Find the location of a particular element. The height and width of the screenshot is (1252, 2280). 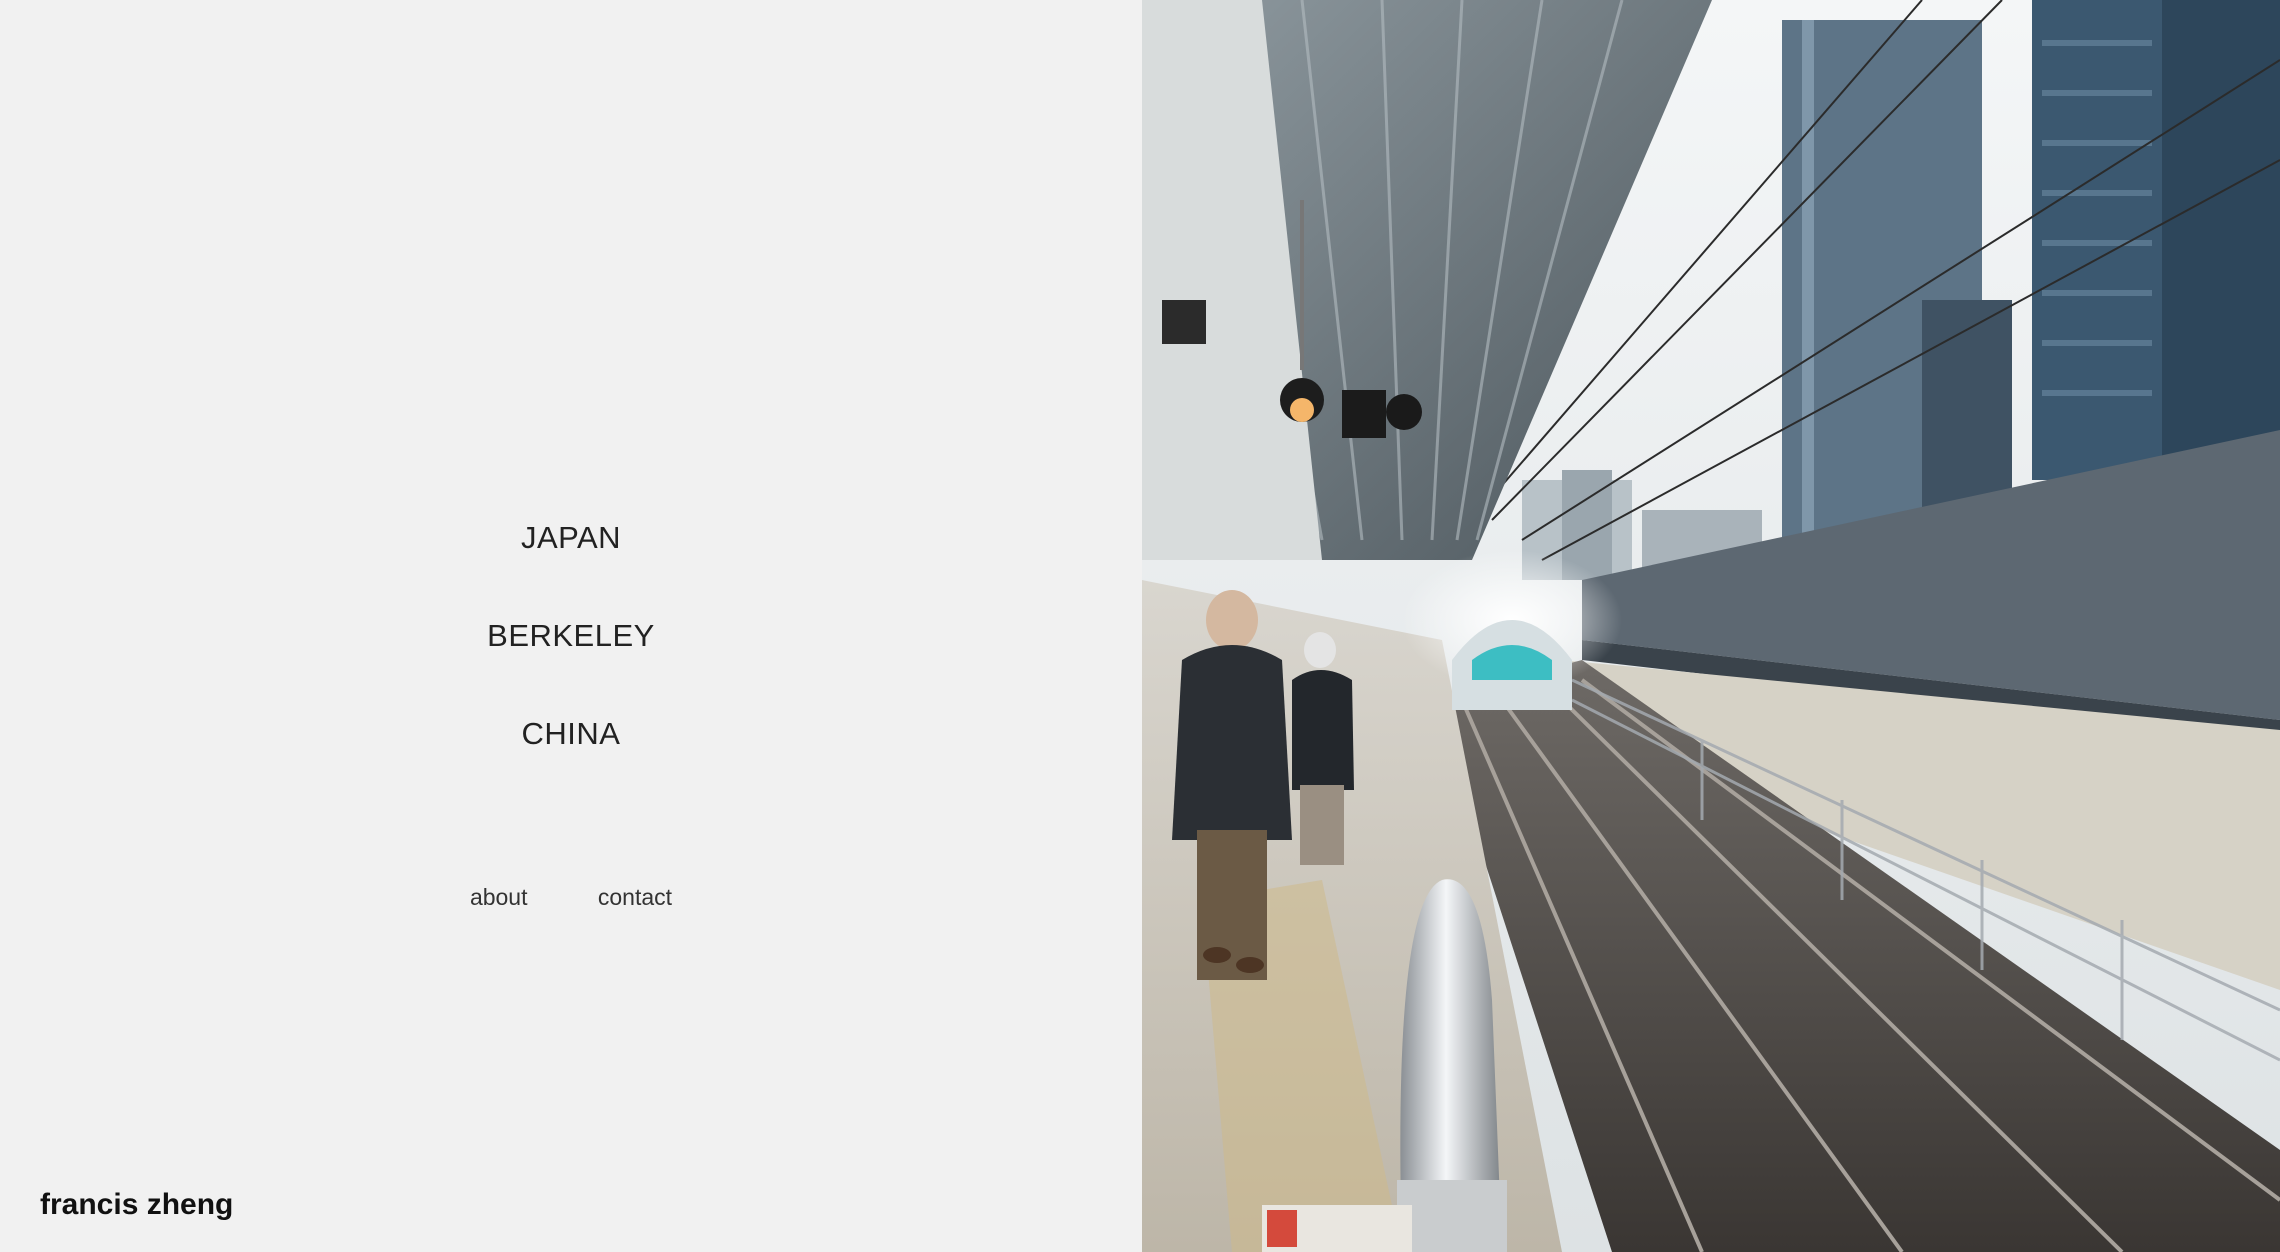

secondary-nav: about contact is located at coordinates (571, 897).